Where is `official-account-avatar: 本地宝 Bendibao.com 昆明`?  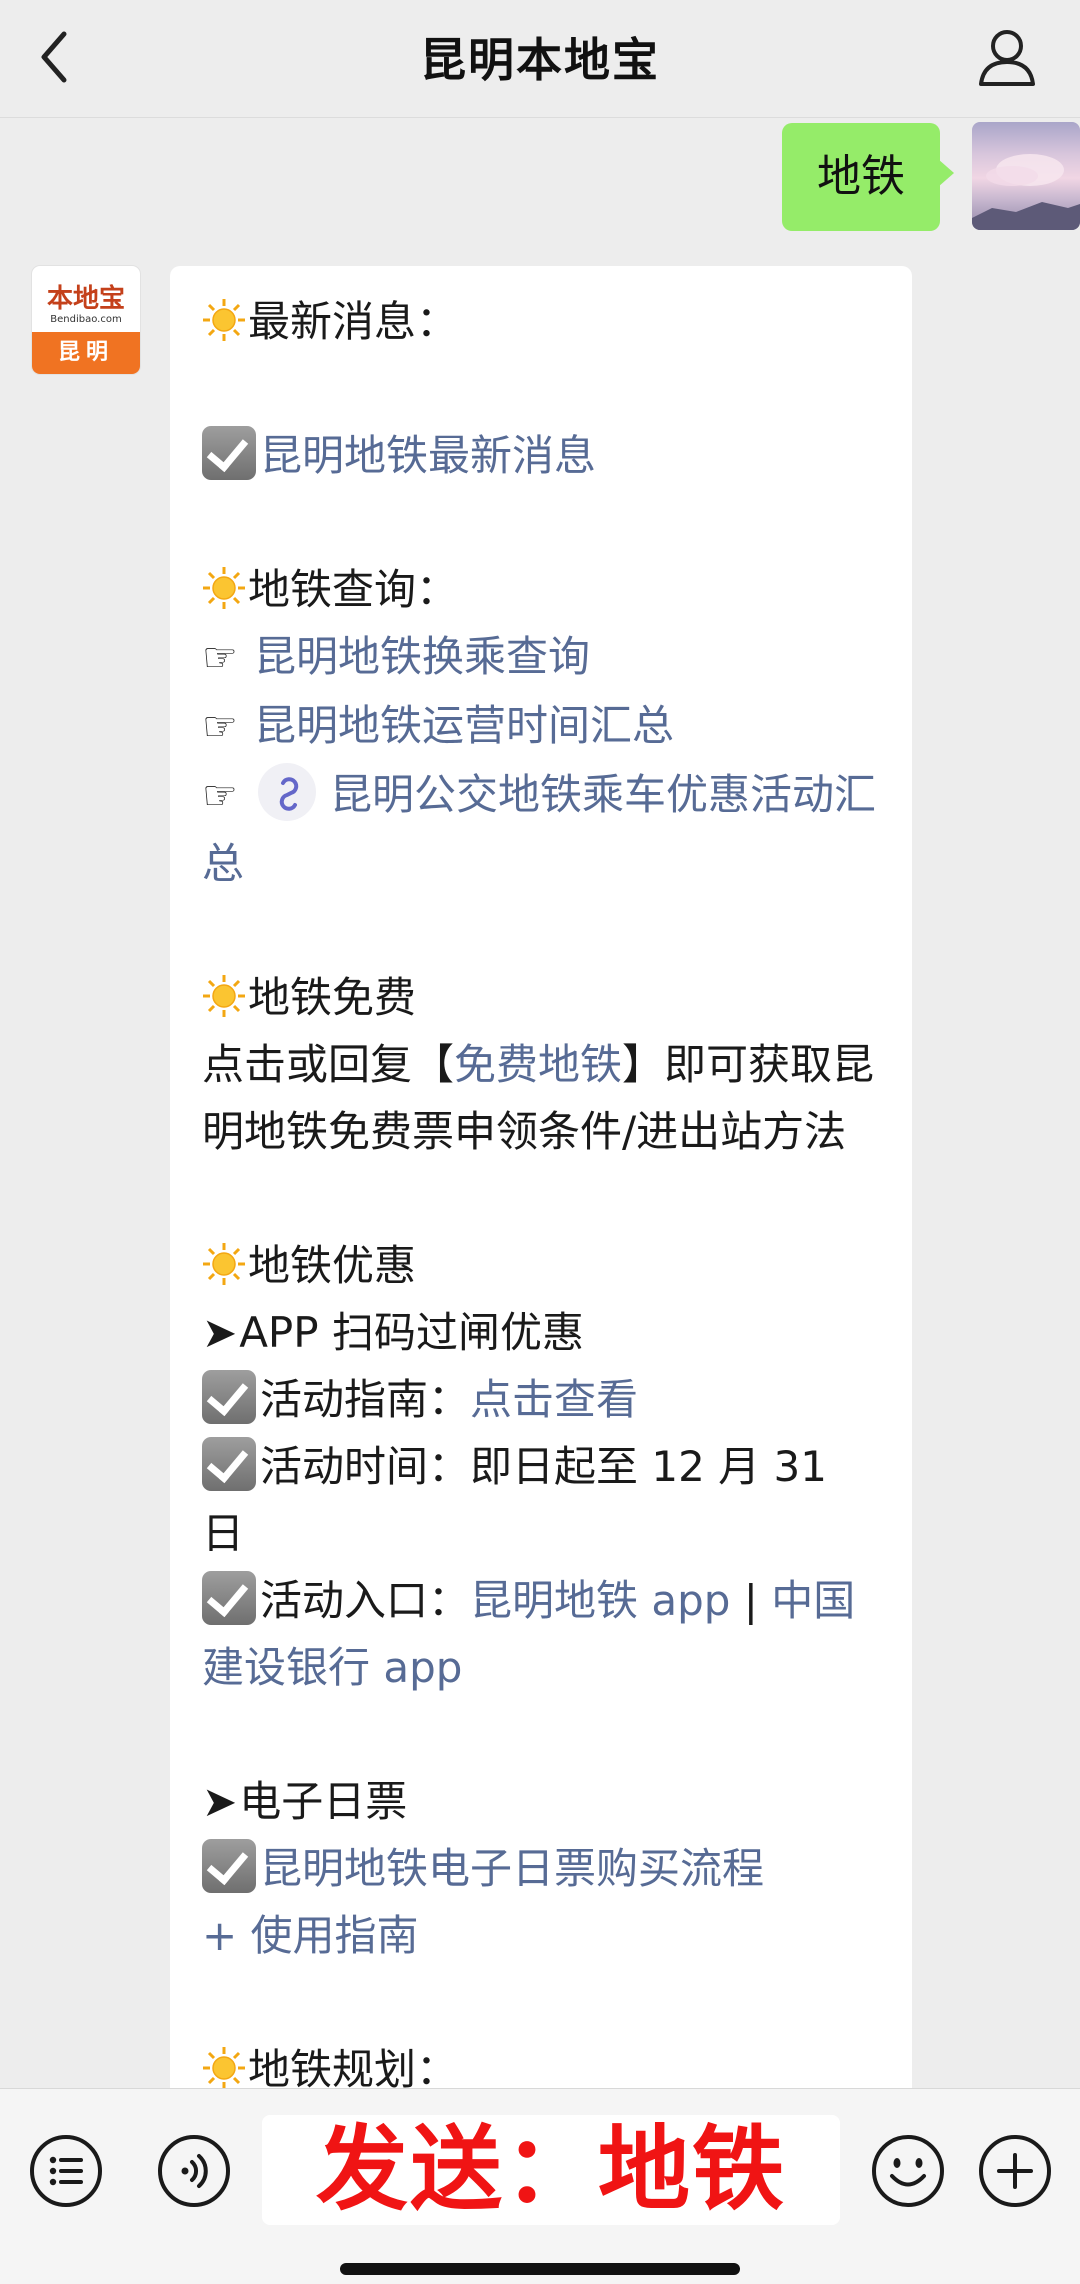
official-account-avatar: 本地宝 Bendibao.com 昆明 is located at coordinates (86, 320).